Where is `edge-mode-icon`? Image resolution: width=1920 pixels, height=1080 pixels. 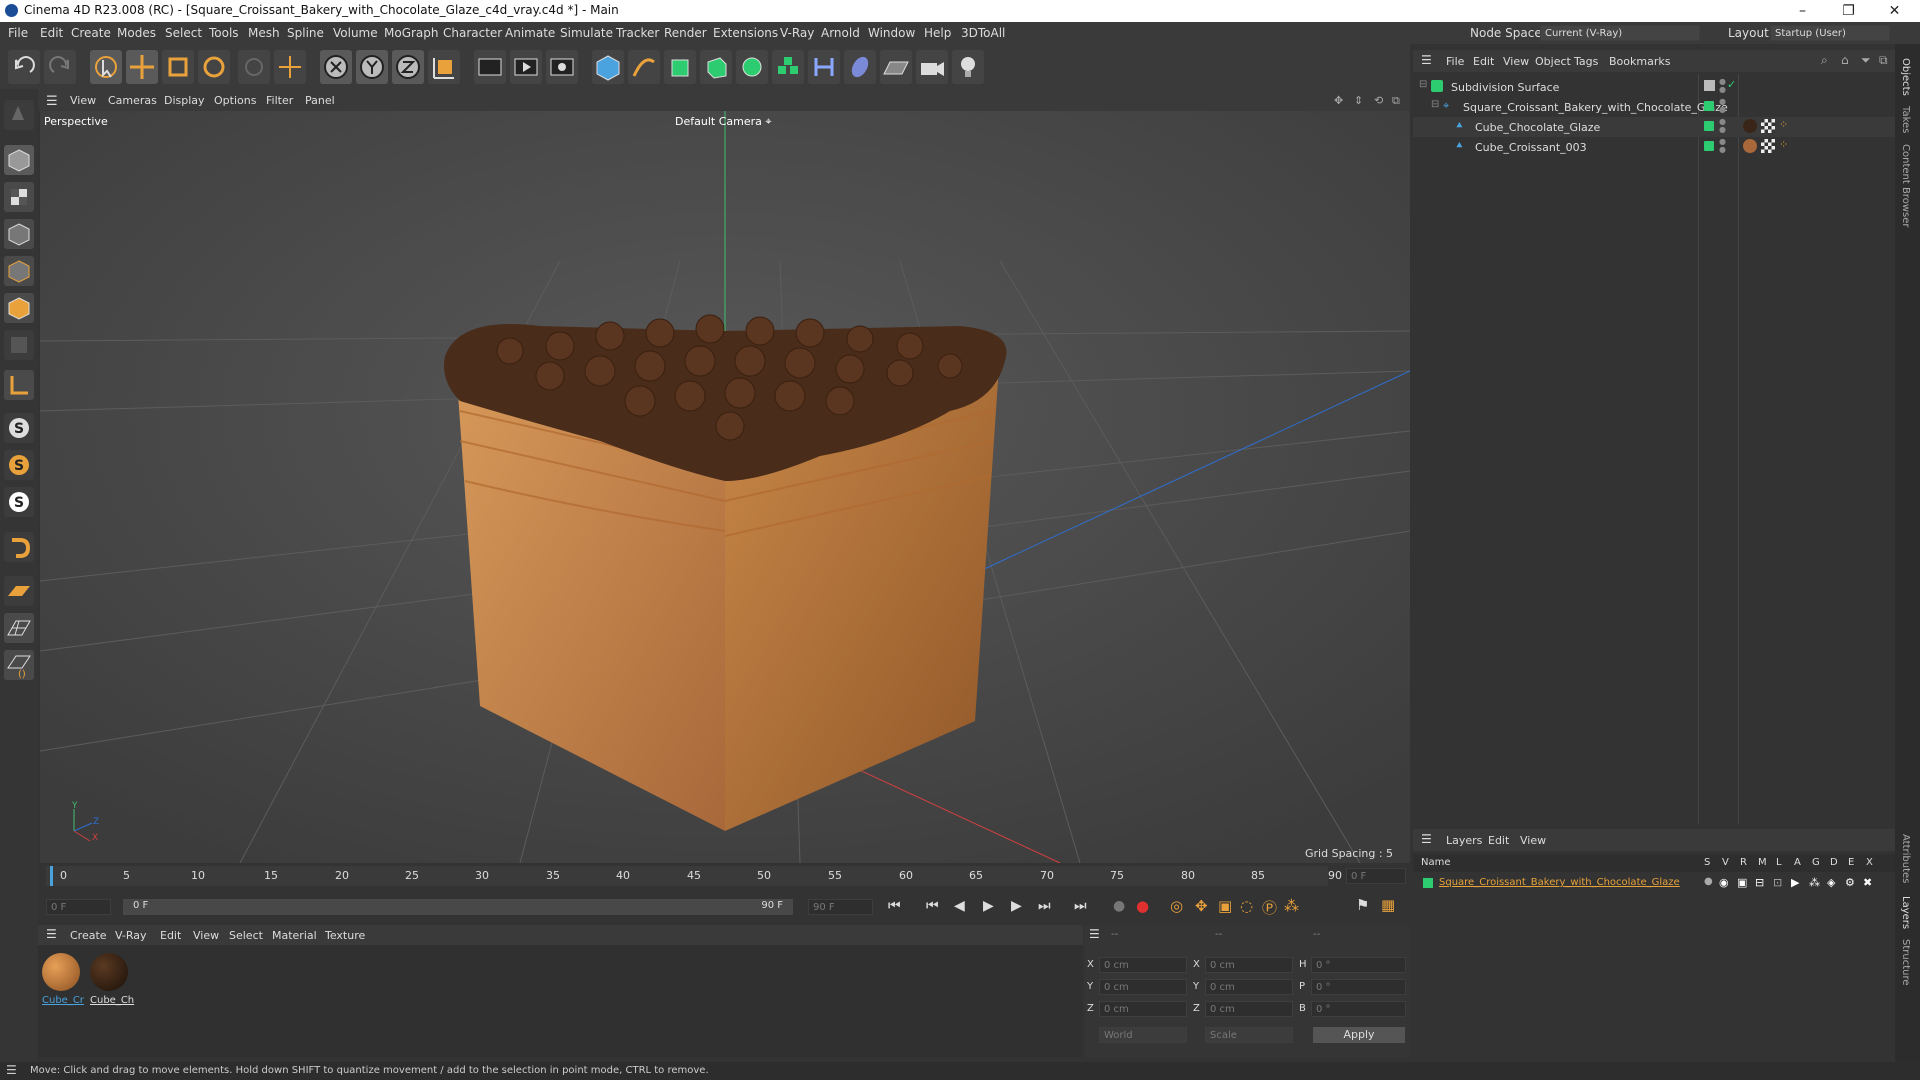 edge-mode-icon is located at coordinates (19, 271).